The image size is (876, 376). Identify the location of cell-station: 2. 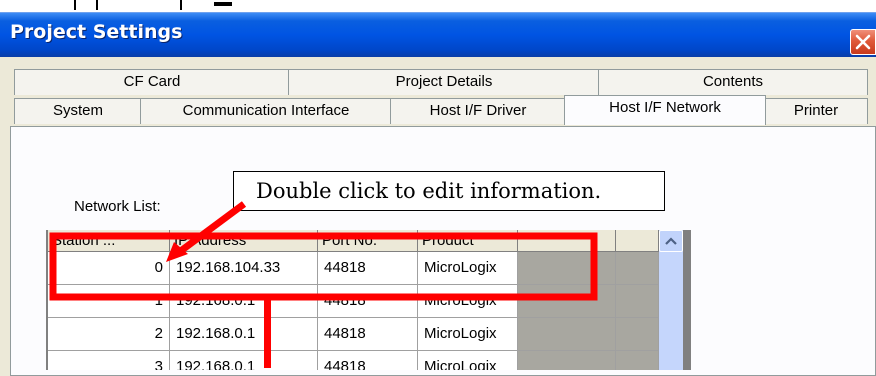
(109, 334).